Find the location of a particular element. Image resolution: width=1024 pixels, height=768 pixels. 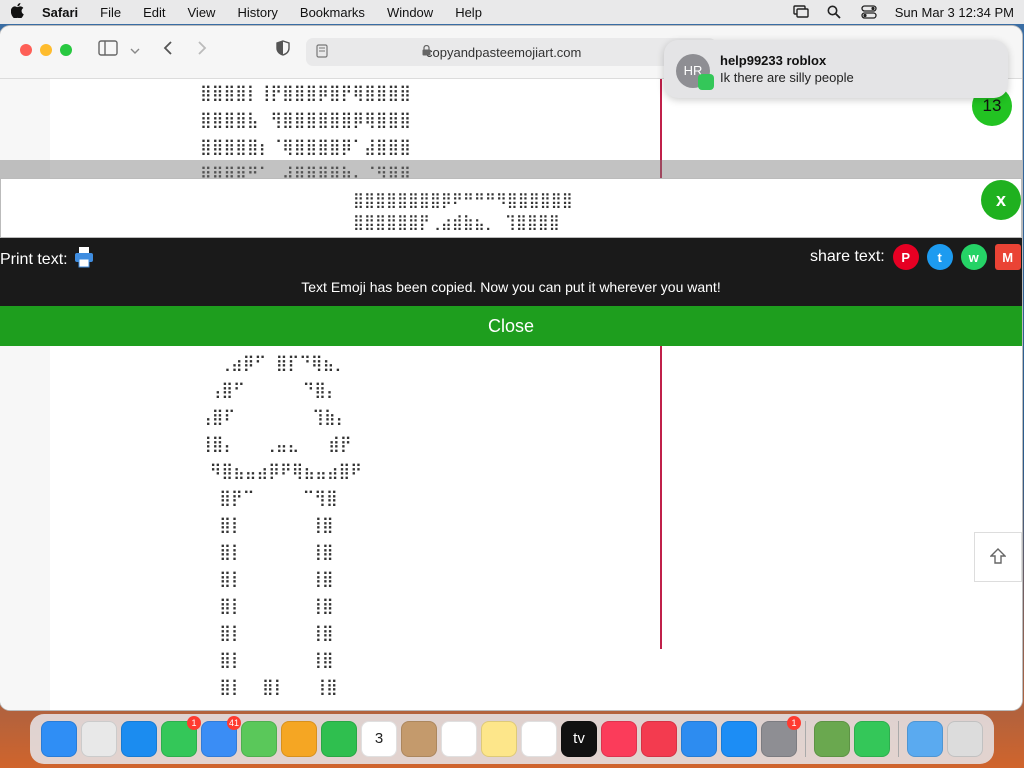

print-text-label: Print text: is located at coordinates (34, 259).